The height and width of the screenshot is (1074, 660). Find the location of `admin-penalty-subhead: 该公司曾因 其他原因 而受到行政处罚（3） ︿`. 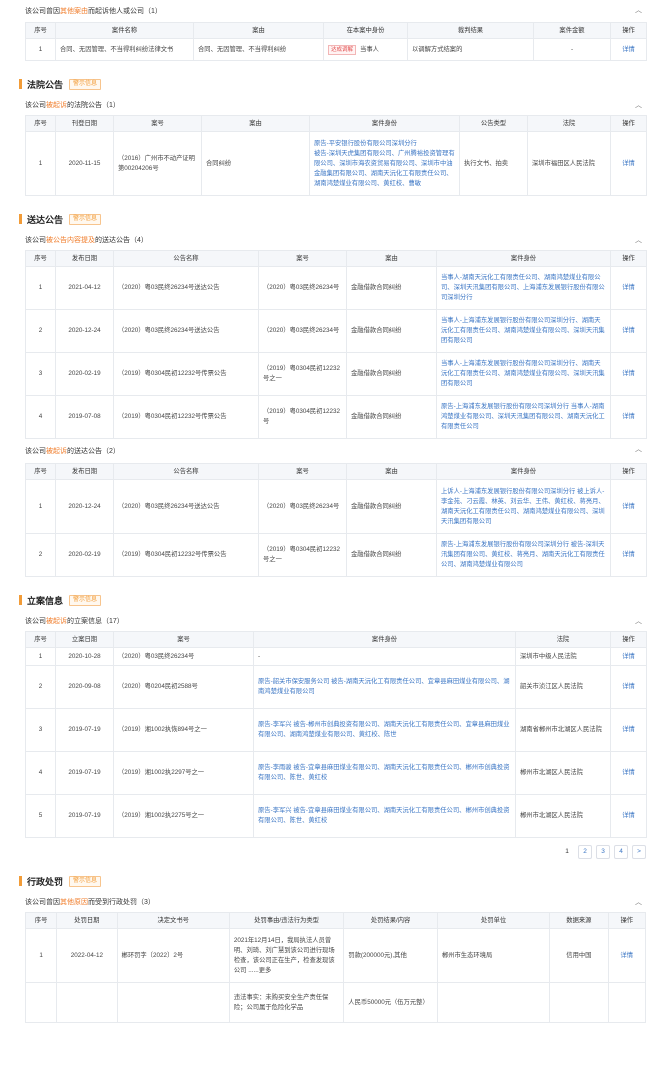

admin-penalty-subhead: 该公司曾因 其他原因 而受到行政处罚（3） ︿ is located at coordinates (333, 902).